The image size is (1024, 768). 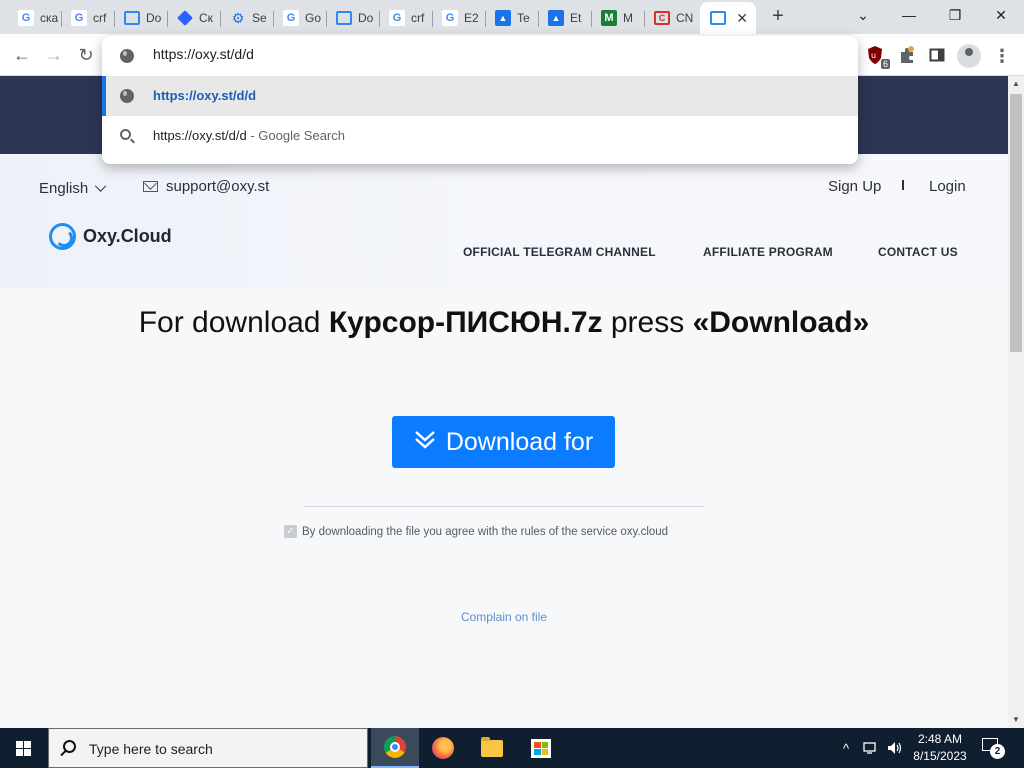 I want to click on browser-tab: M M, so click(x=617, y=18).